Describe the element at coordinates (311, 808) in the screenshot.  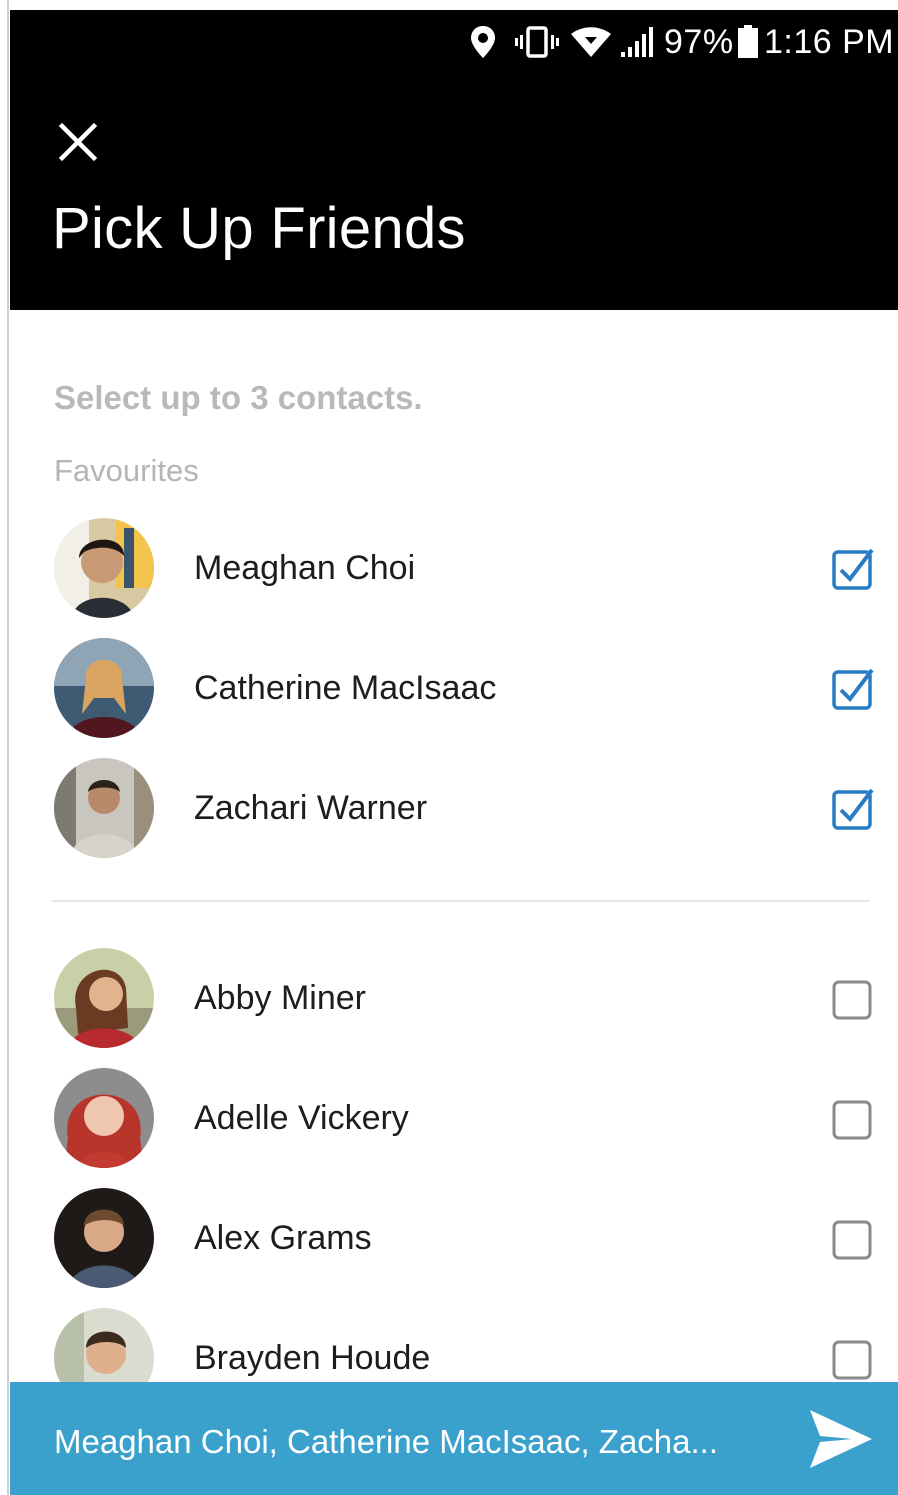
I see `contact-name: Zachari Warner` at that location.